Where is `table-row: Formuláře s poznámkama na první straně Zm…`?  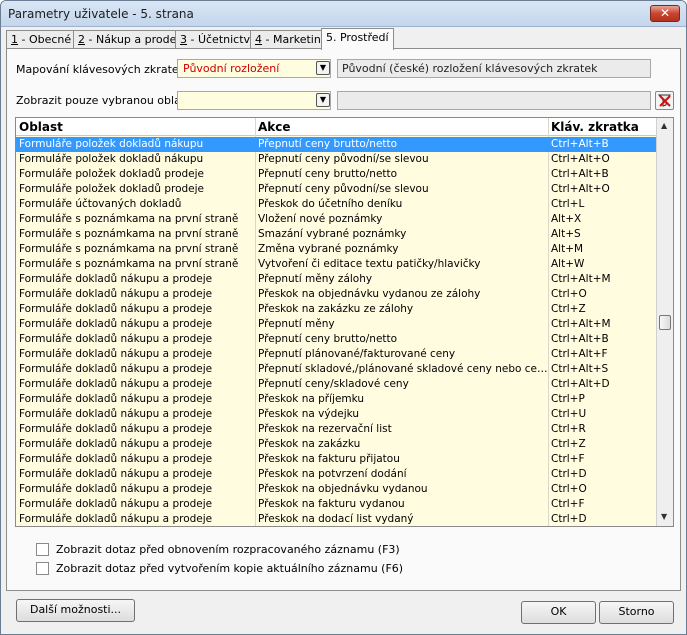 table-row: Formuláře s poznámkama na první straně Zm… is located at coordinates (336, 249).